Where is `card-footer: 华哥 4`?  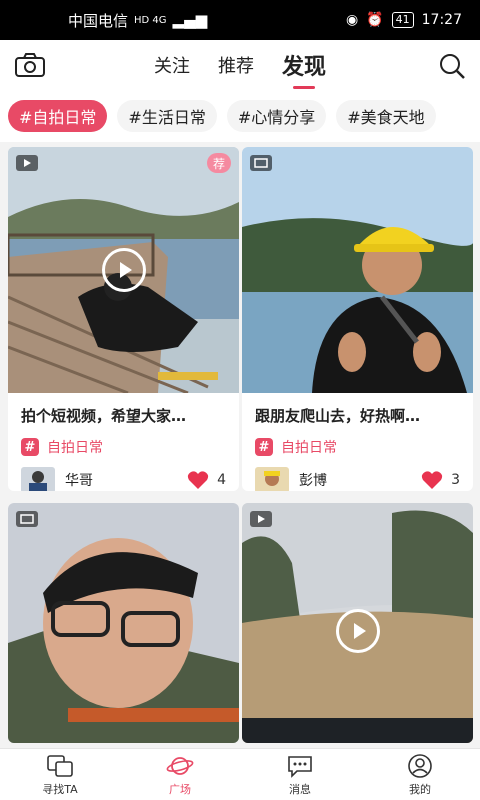 card-footer: 华哥 4 is located at coordinates (123, 474).